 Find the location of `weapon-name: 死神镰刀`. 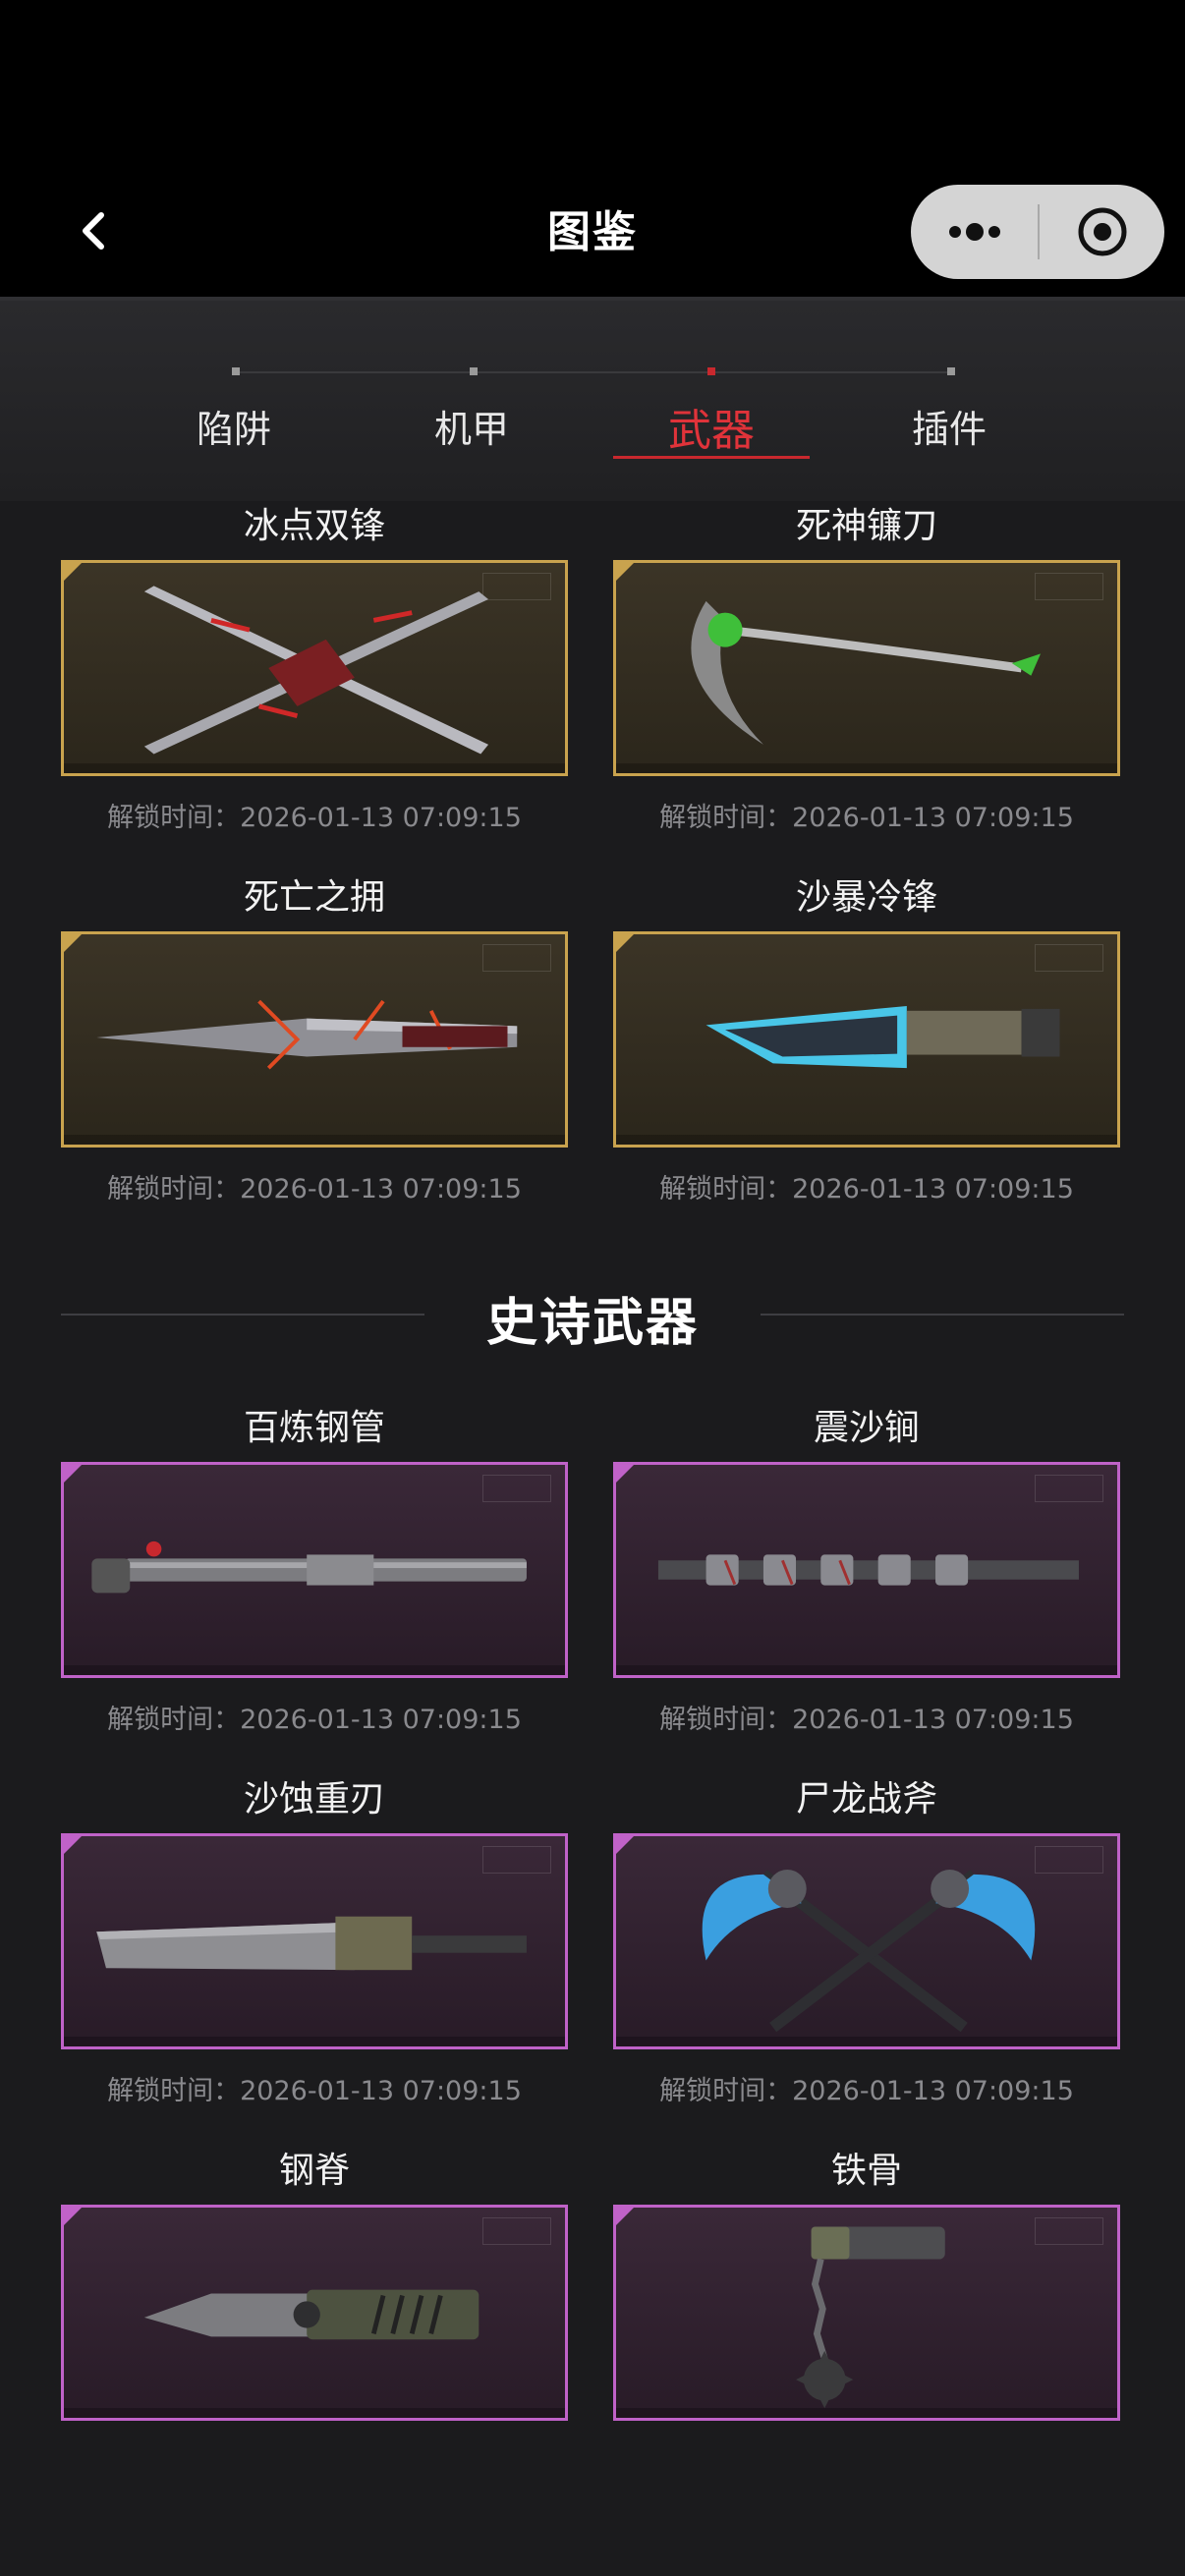

weapon-name: 死神镰刀 is located at coordinates (866, 526).